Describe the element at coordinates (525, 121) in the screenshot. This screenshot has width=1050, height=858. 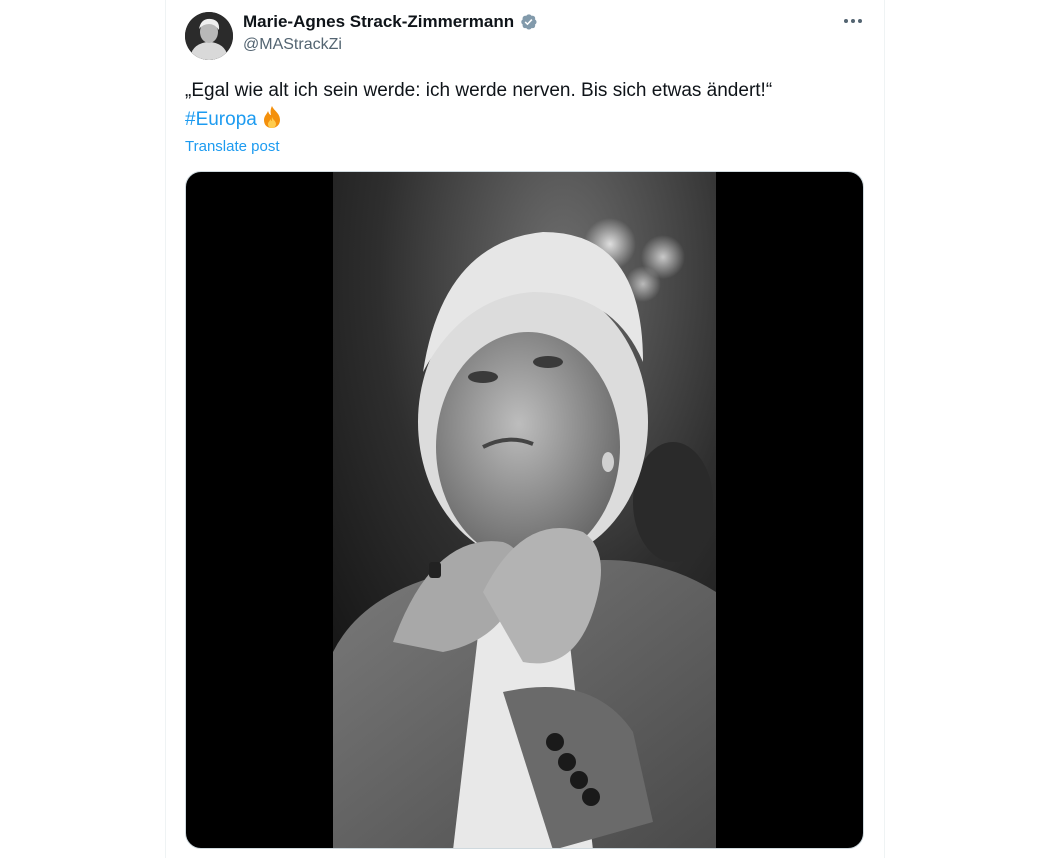
I see `post-tags-line: #Europa` at that location.